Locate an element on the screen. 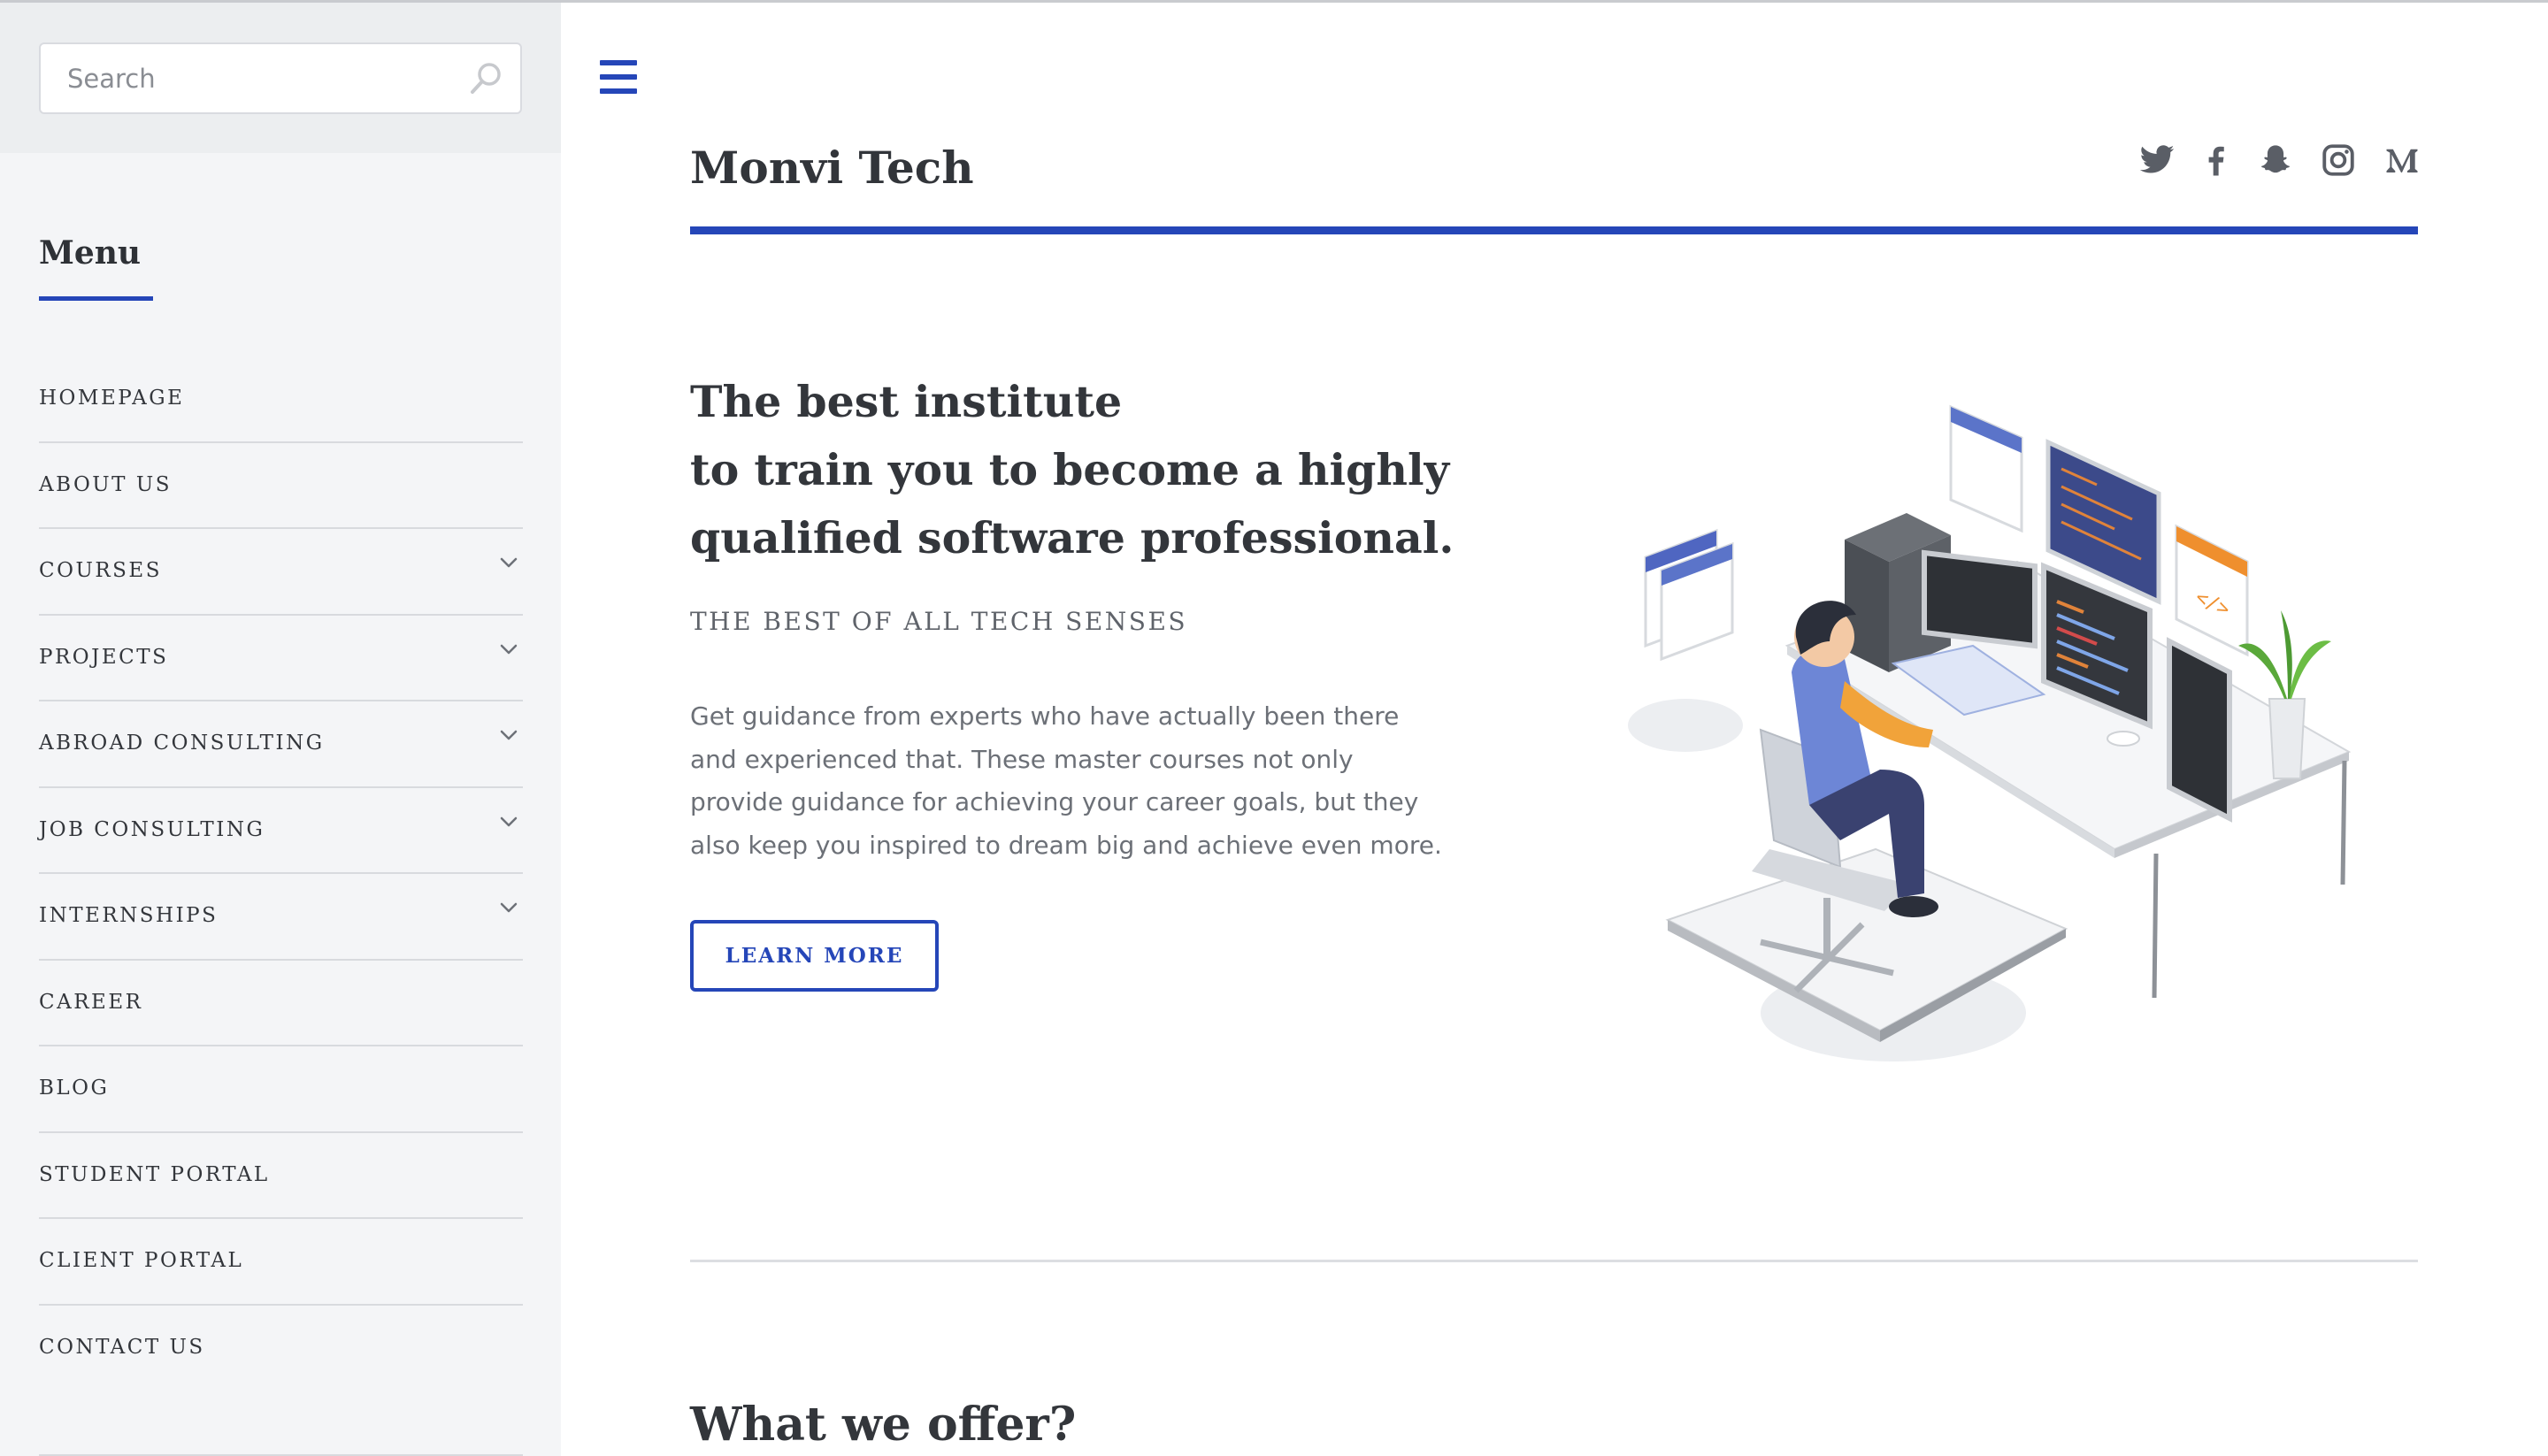  header-underline is located at coordinates (1554, 230).